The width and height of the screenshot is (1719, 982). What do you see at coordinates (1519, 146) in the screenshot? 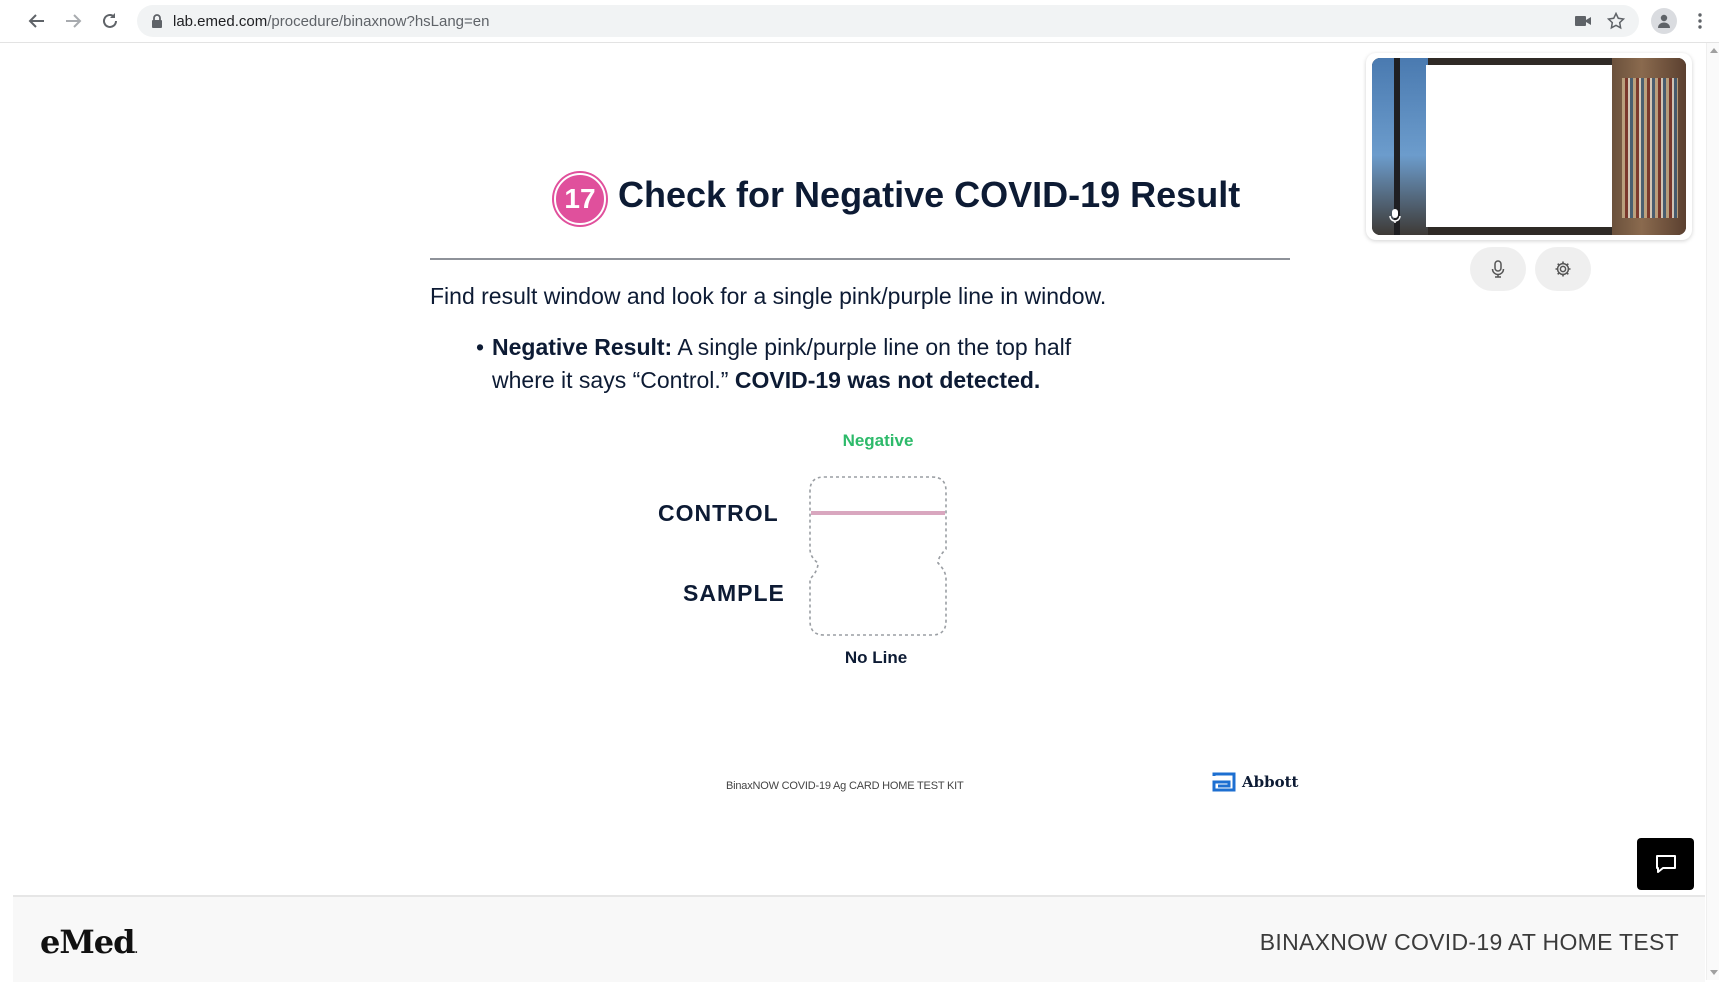
I see `video-redaction-box` at bounding box center [1519, 146].